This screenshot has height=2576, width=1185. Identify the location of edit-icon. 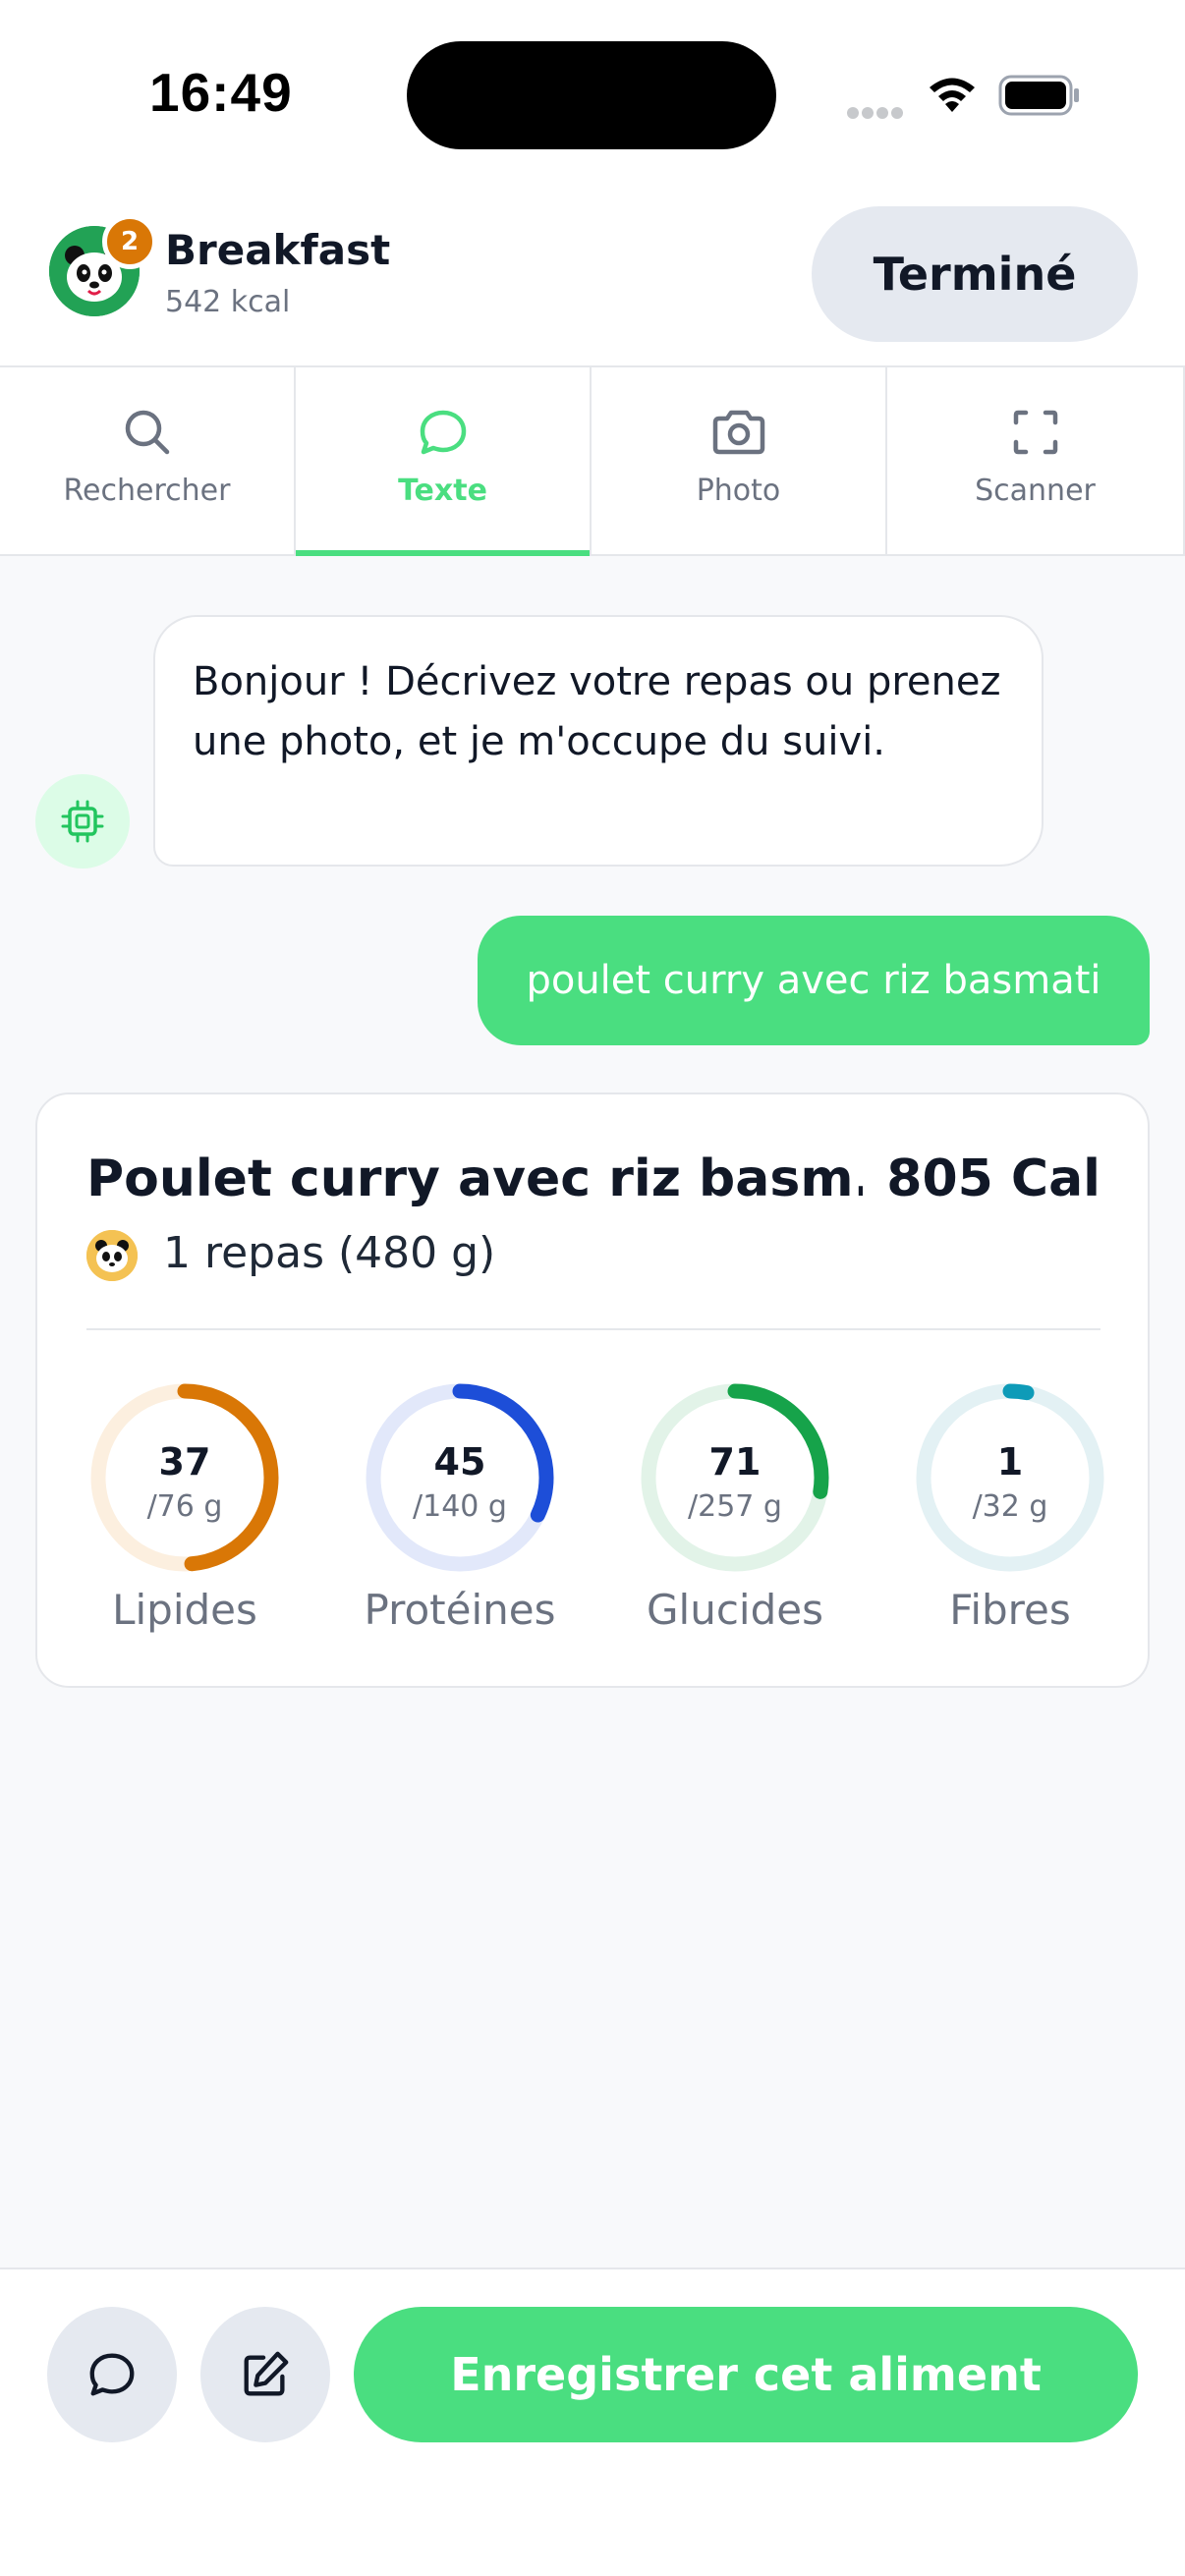
(266, 2373).